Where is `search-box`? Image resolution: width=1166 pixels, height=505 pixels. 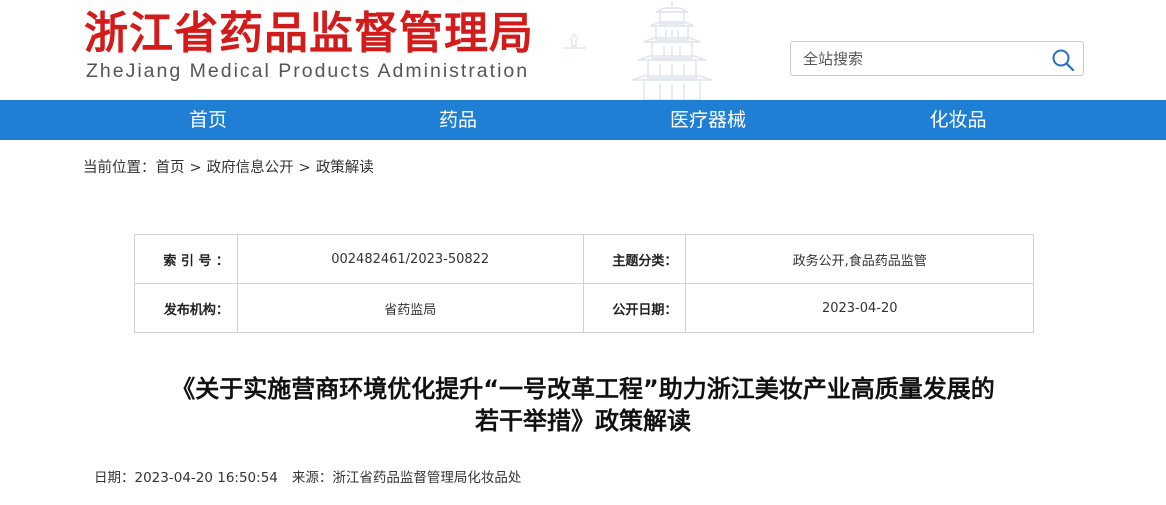
search-box is located at coordinates (937, 58).